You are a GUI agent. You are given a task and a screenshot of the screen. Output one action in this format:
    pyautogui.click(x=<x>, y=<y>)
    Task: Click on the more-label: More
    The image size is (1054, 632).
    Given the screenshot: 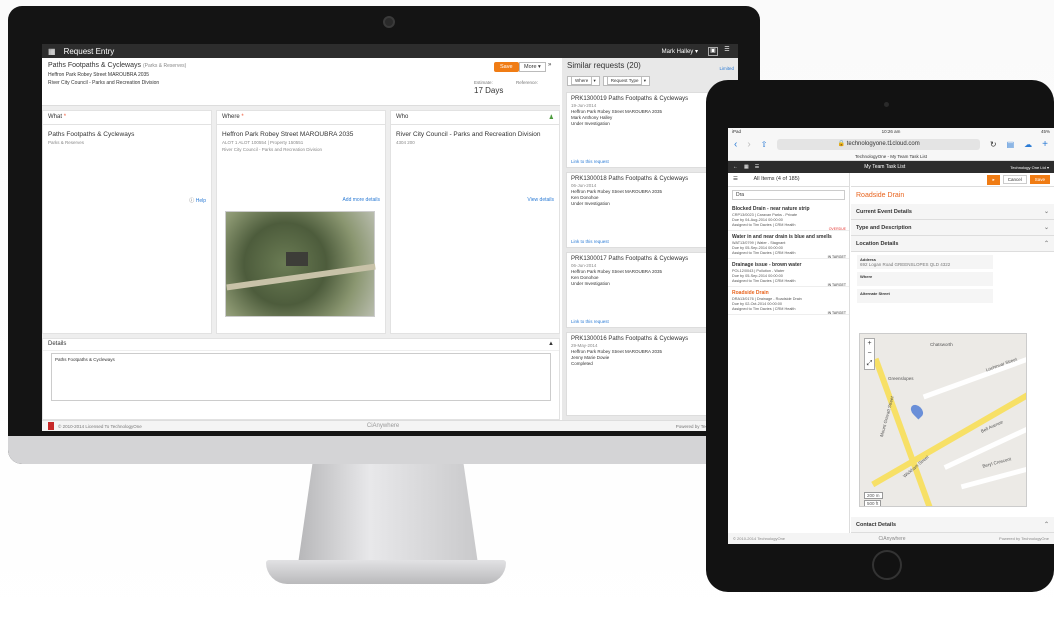 What is the action you would take?
    pyautogui.click(x=530, y=67)
    